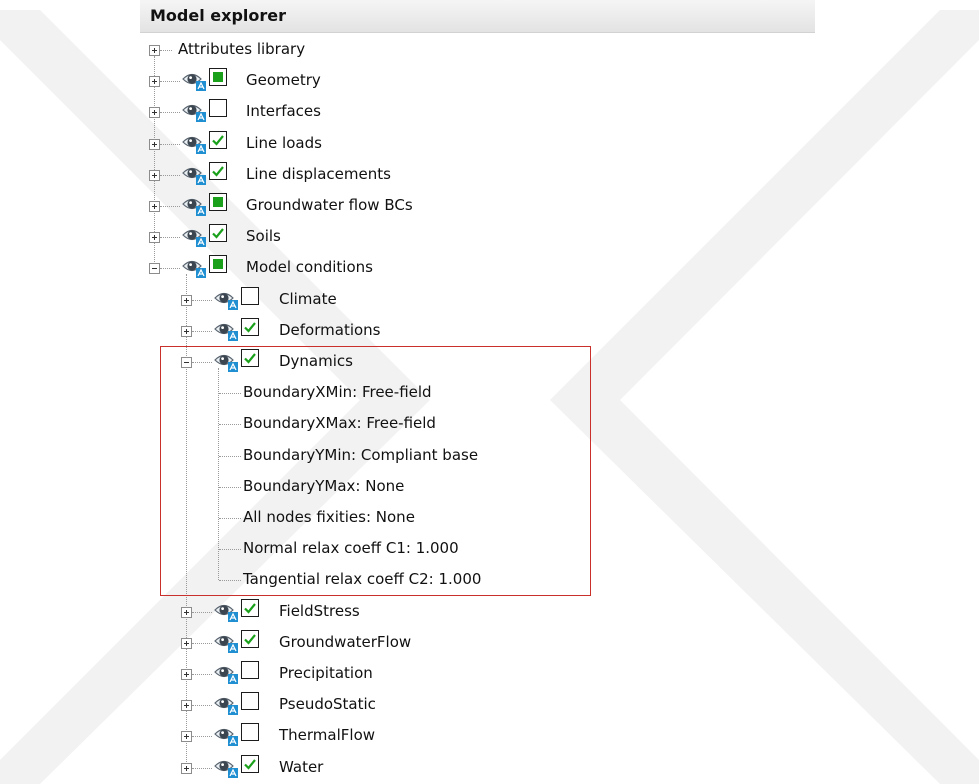  Describe the element at coordinates (154, 82) in the screenshot. I see `expand-toggle-geometry` at that location.